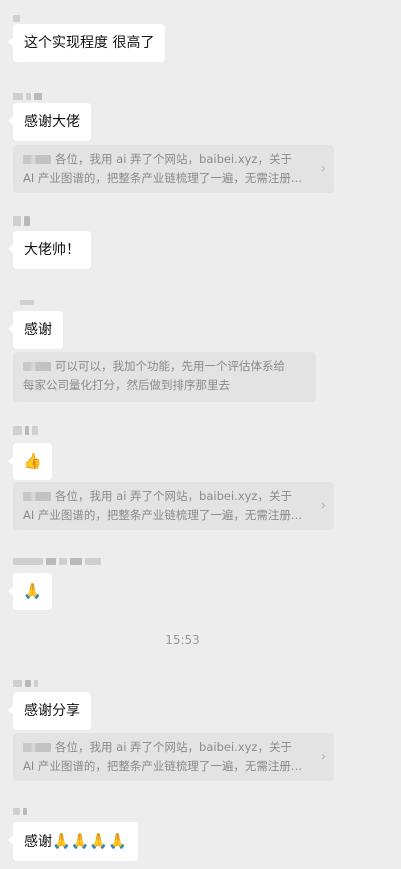 The width and height of the screenshot is (401, 869). Describe the element at coordinates (89, 841) in the screenshot. I see `pray-icons: 🙏🙏🙏🙏` at that location.